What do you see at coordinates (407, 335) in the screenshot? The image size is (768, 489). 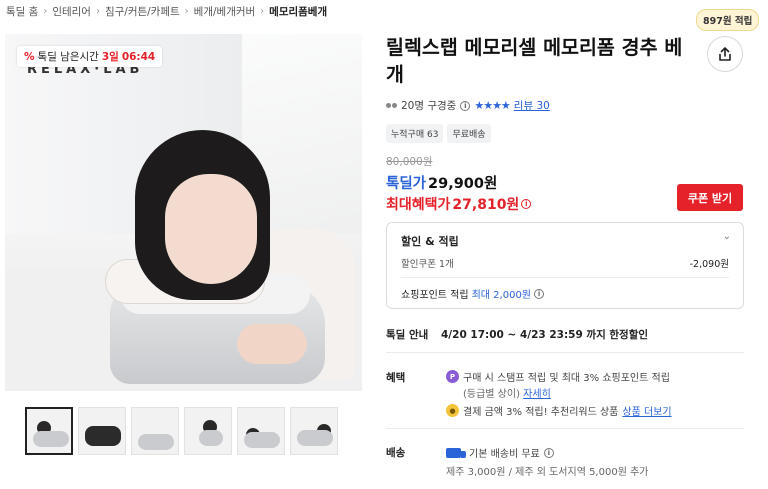 I see `deal-info-label: 톡딜 안내` at bounding box center [407, 335].